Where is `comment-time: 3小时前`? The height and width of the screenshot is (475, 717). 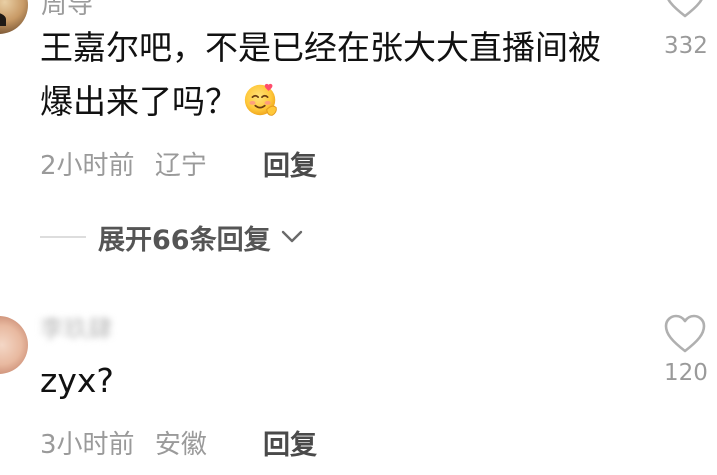 comment-time: 3小时前 is located at coordinates (87, 445).